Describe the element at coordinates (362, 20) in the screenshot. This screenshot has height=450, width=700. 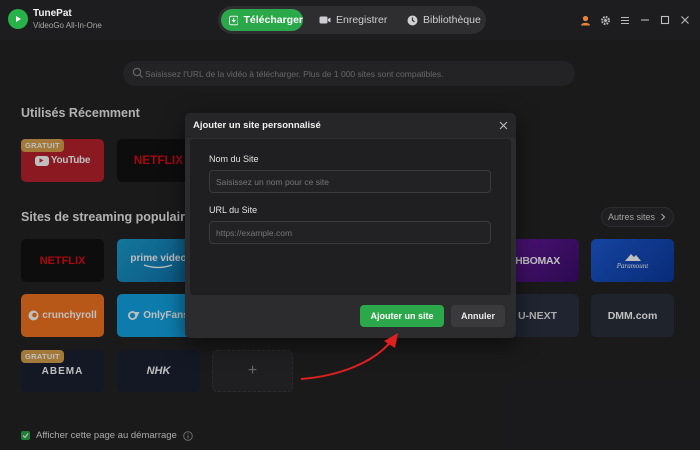
I see `tab-label: Enregistrer` at that location.